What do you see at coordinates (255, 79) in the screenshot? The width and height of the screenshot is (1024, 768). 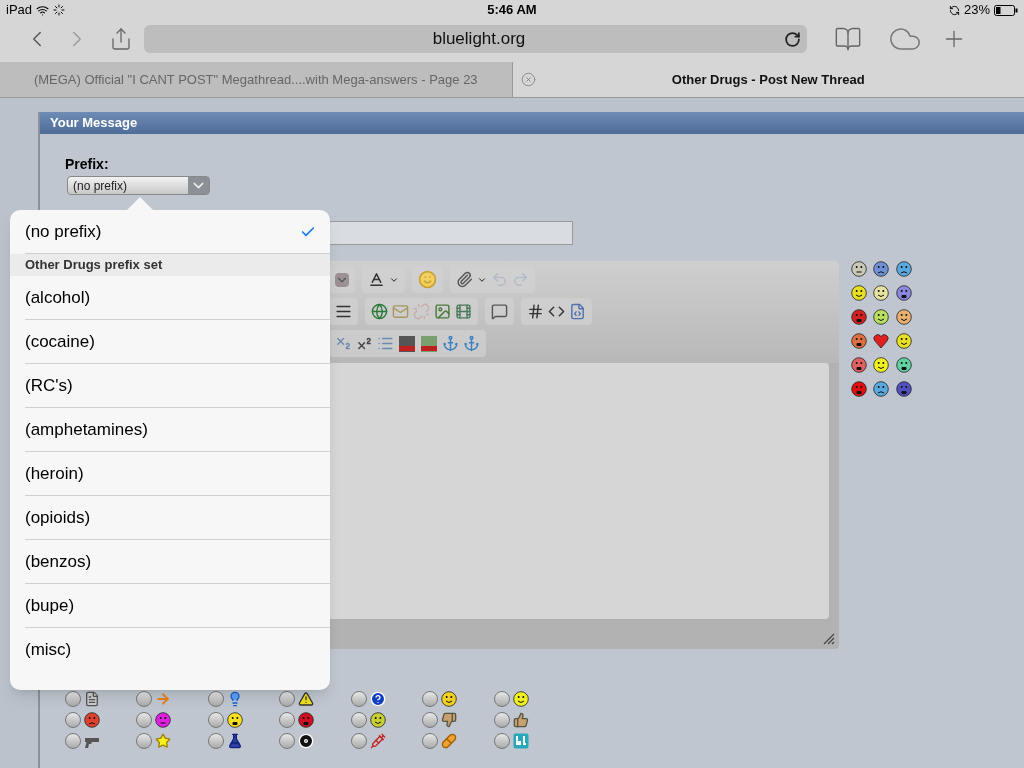 I see `tab-title: (MEGA) Official "I CANT POST" Megathread....with Mega-answers - Page 23` at bounding box center [255, 79].